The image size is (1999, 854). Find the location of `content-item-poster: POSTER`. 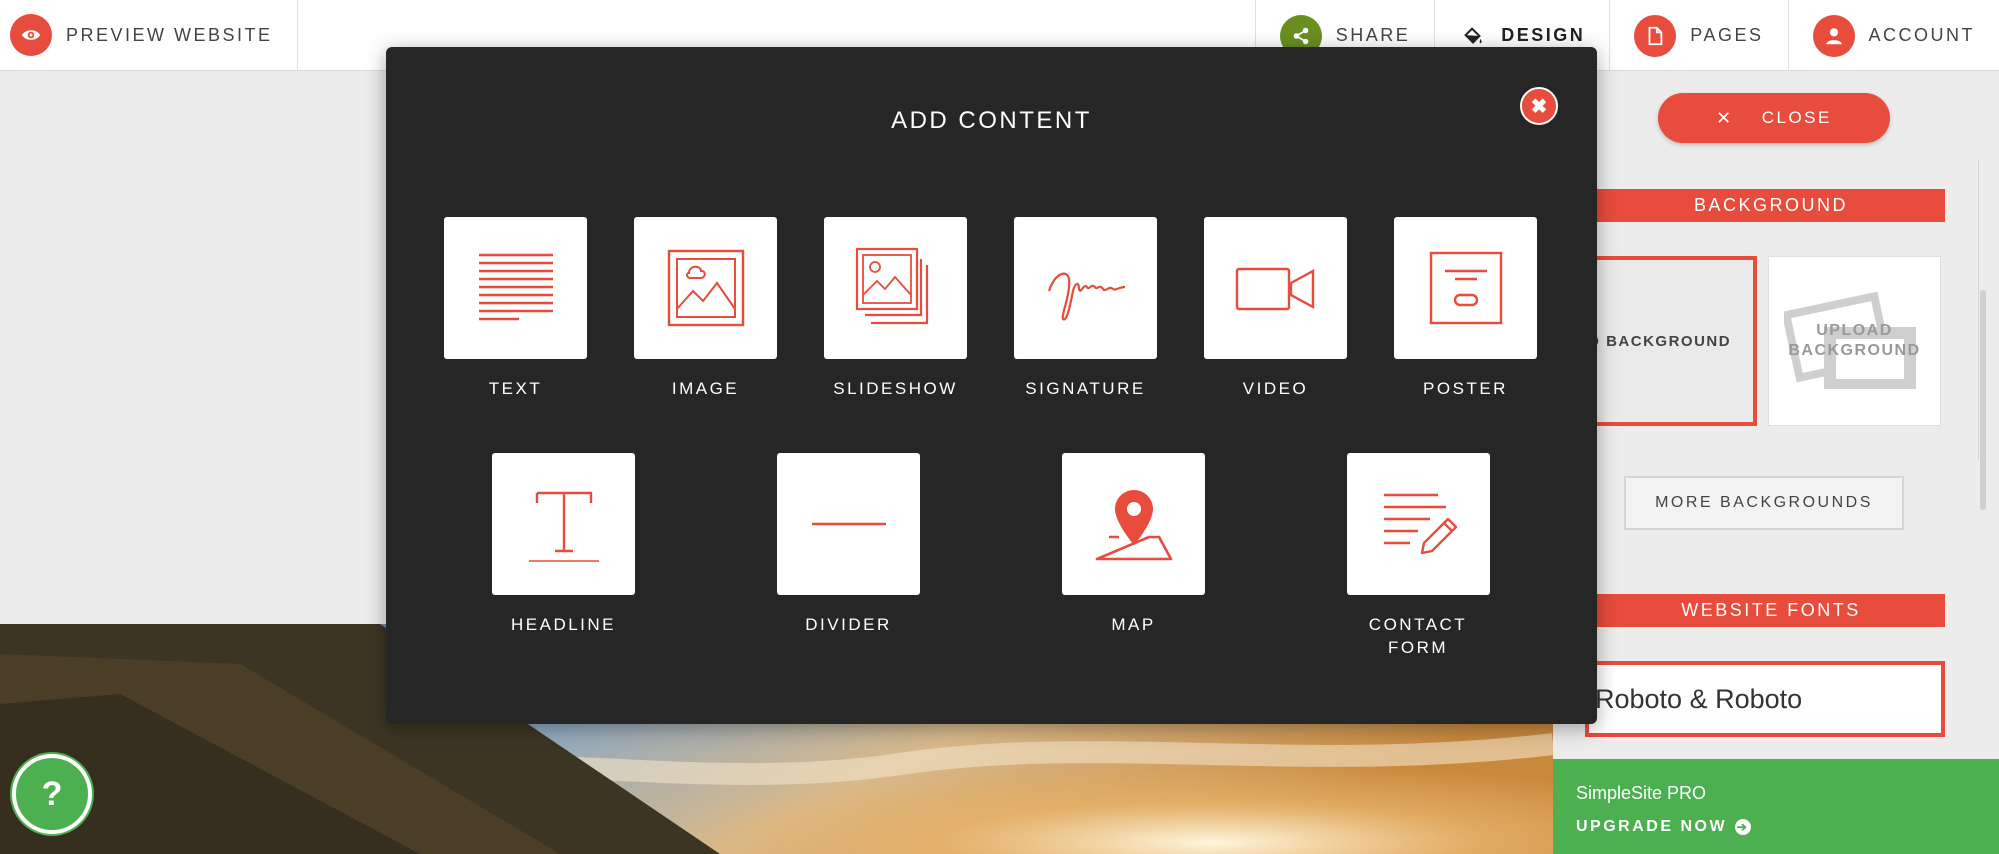

content-item-poster: POSTER is located at coordinates (1465, 308).